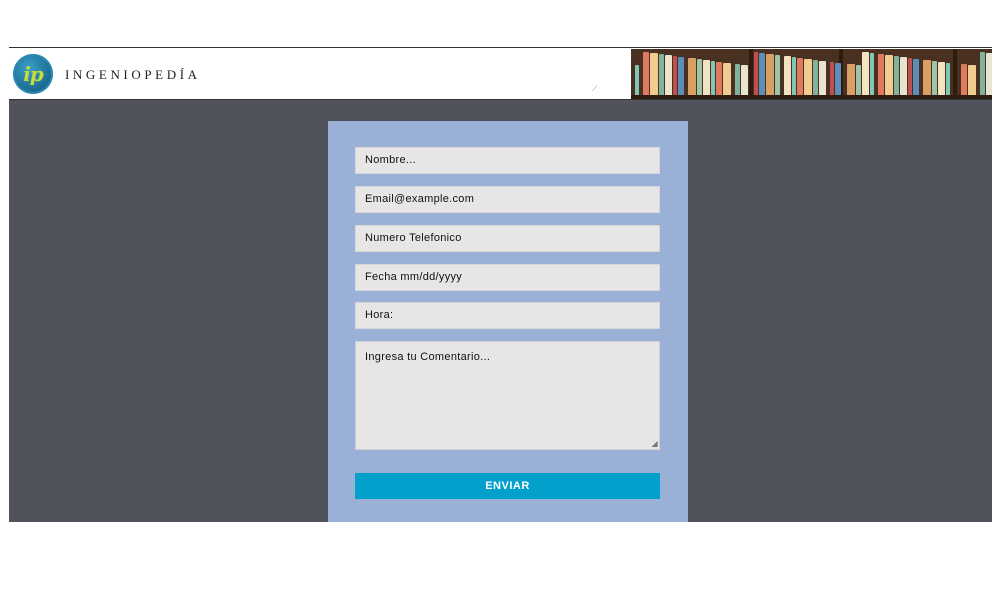 The height and width of the screenshot is (600, 1000). I want to click on textarea-resize-icon: ◢, so click(655, 444).